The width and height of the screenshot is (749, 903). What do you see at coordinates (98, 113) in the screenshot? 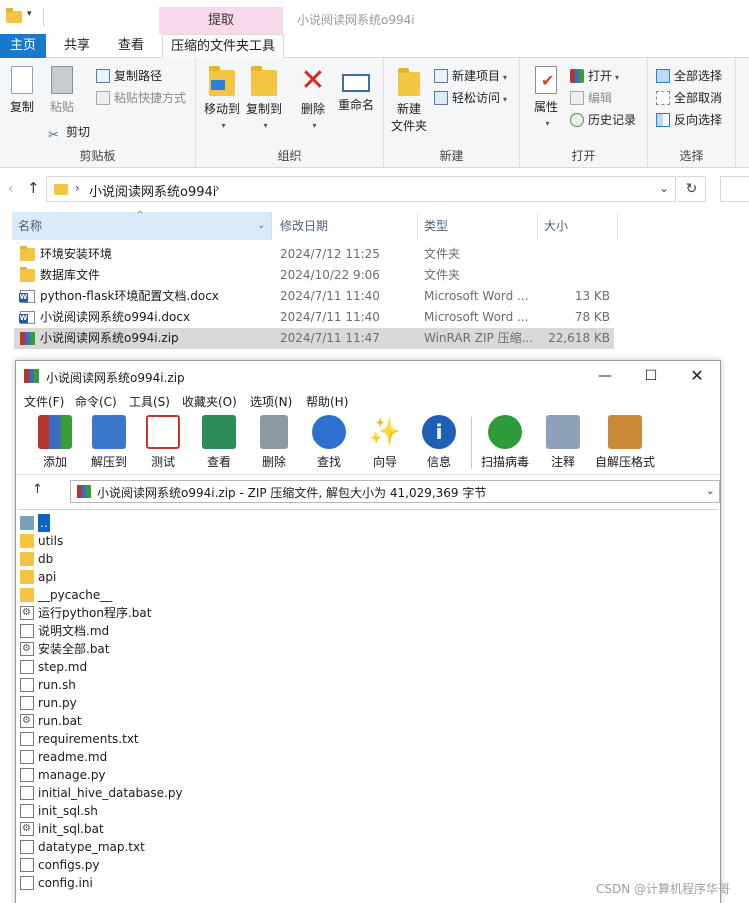
I see `clipboard-group: 复制 粘贴 复制路径 粘贴快捷方式 ✂ 剪切 剪贴板` at bounding box center [98, 113].